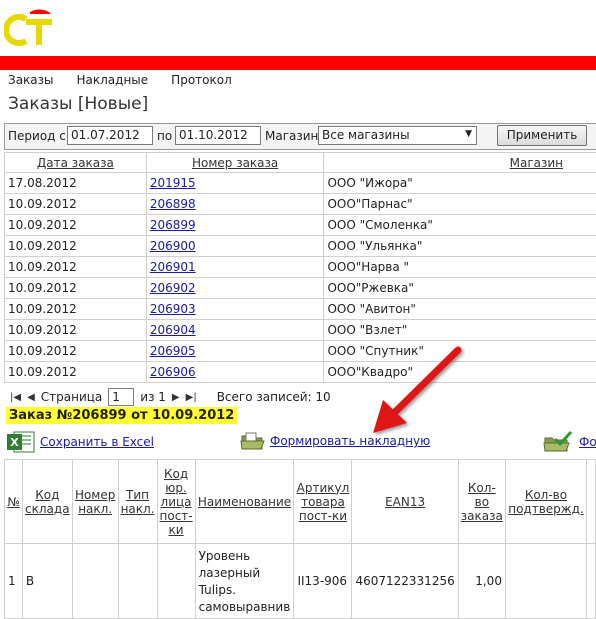 This screenshot has width=596, height=619. Describe the element at coordinates (30, 26) in the screenshot. I see `logo-icon` at that location.